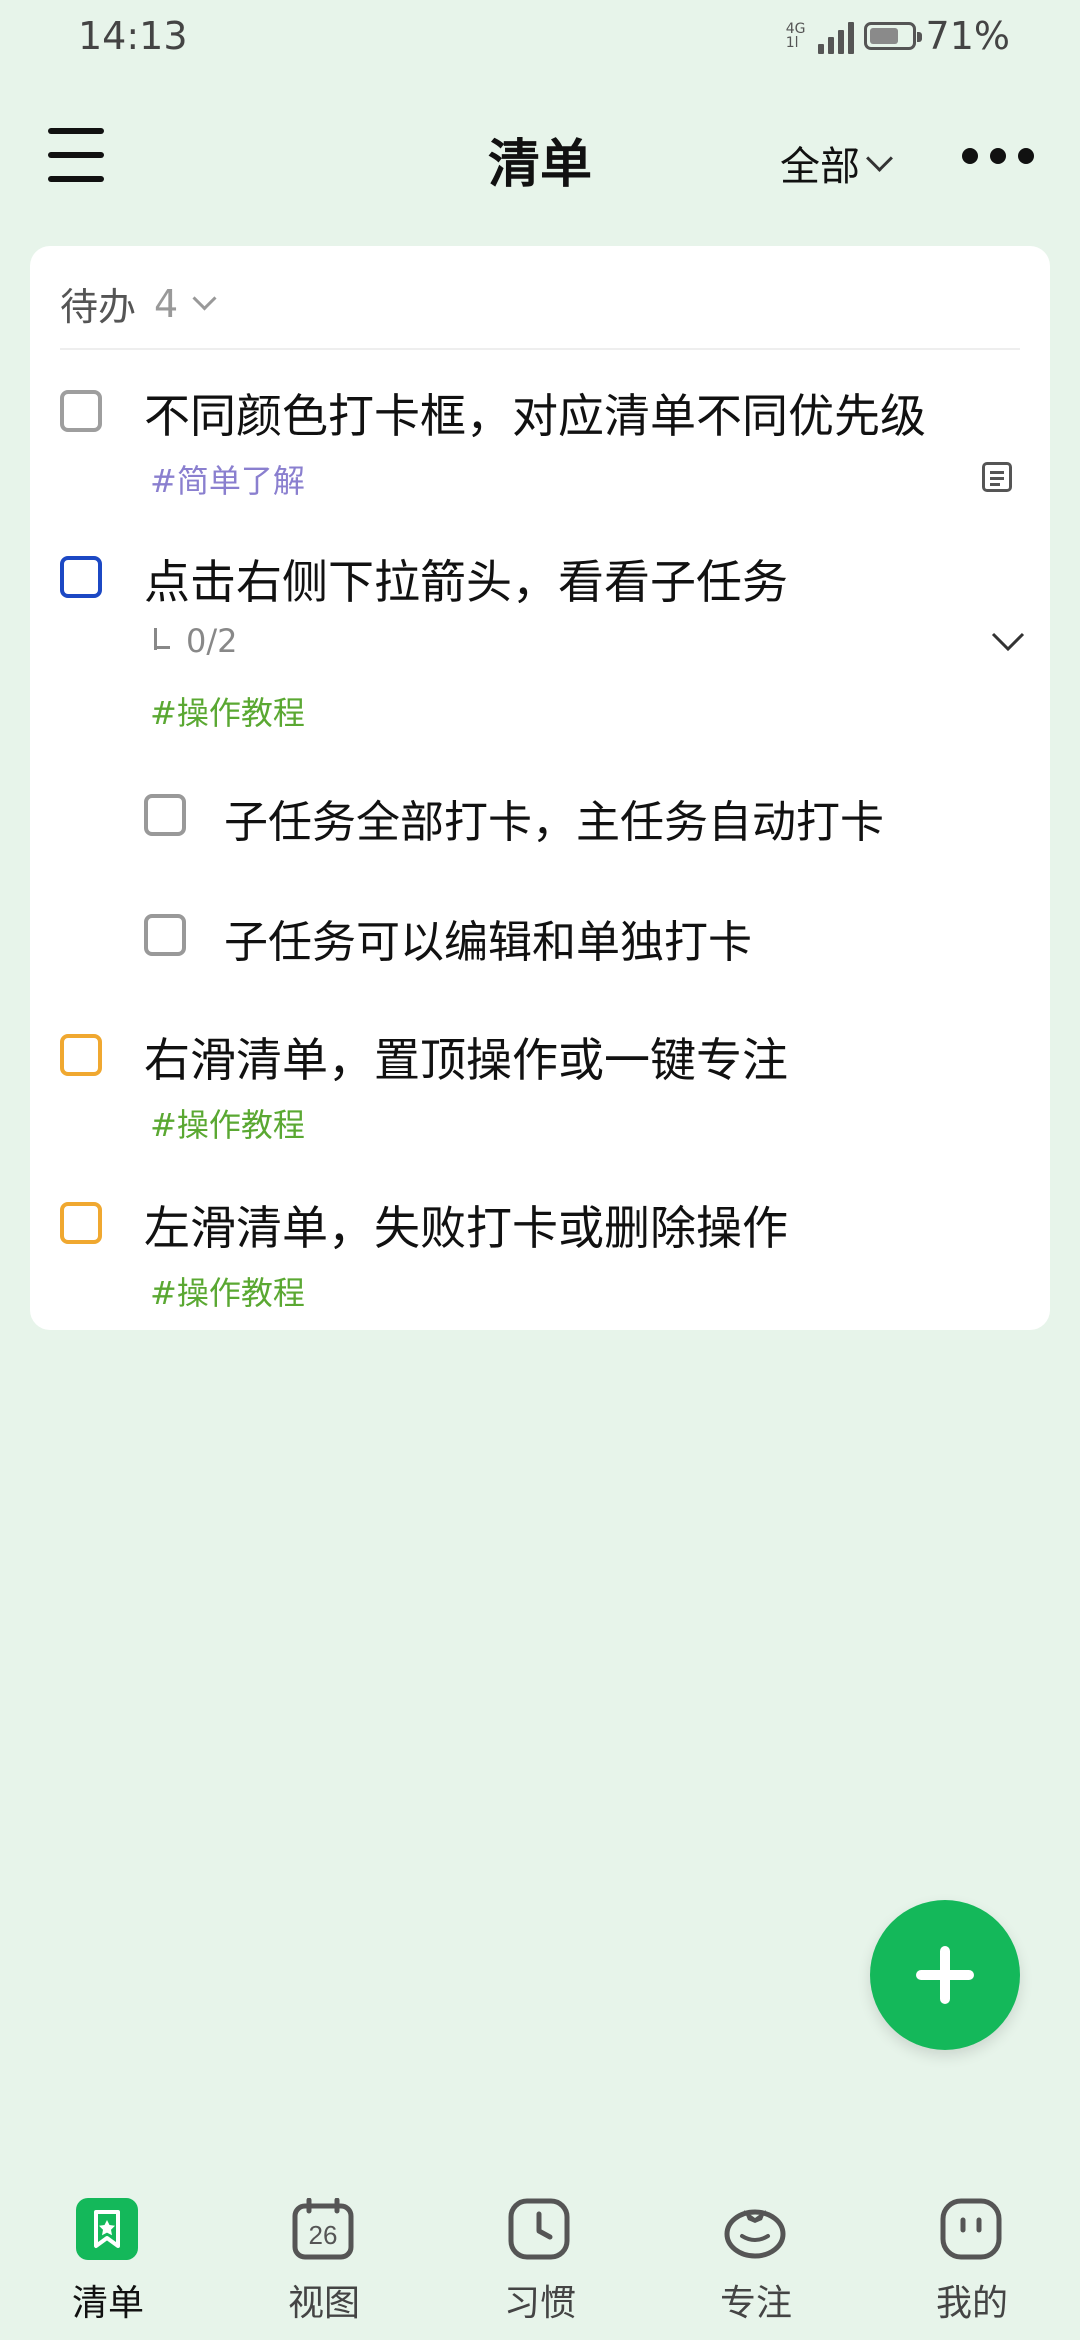 The height and width of the screenshot is (2340, 1080). I want to click on network-type-label: 4G, so click(795, 29).